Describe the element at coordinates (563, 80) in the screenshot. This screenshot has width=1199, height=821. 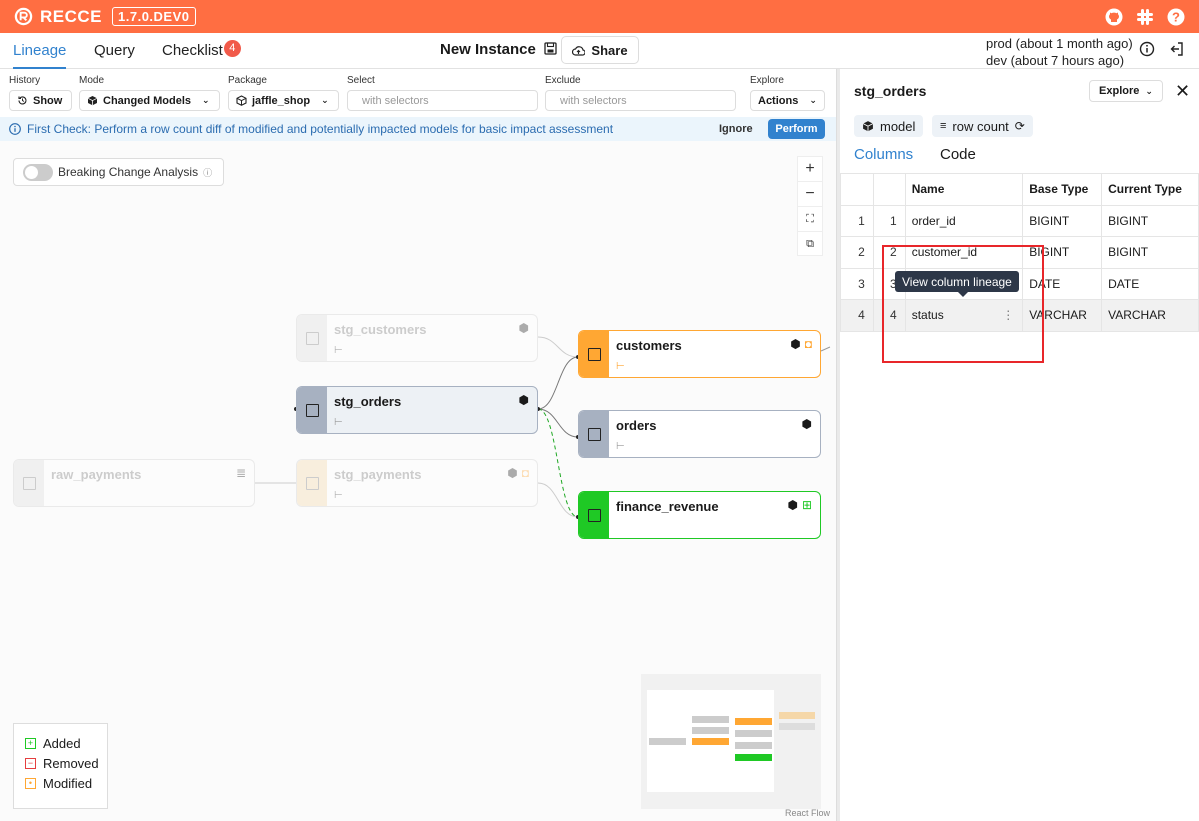
I see `exclude-label: Exclude` at that location.